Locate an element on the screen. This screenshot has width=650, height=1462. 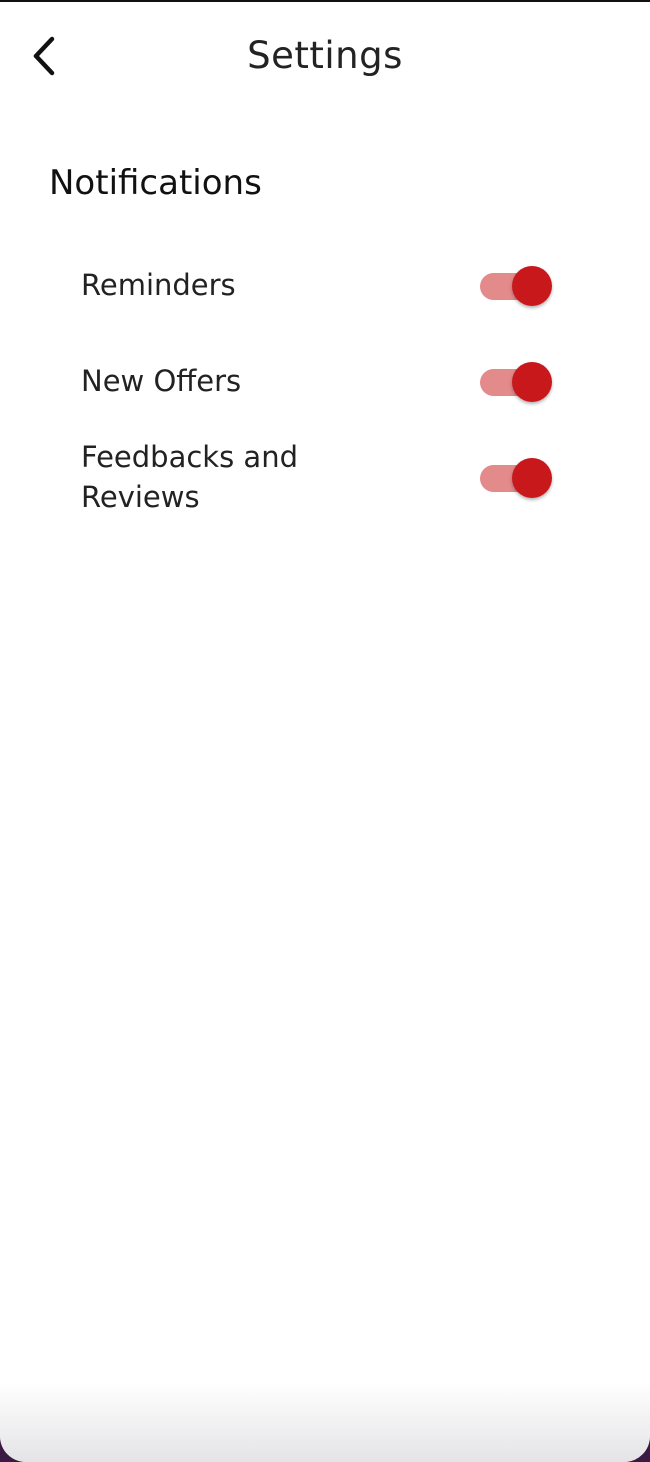
setting-row-new-offers: New Offers is located at coordinates (321, 382).